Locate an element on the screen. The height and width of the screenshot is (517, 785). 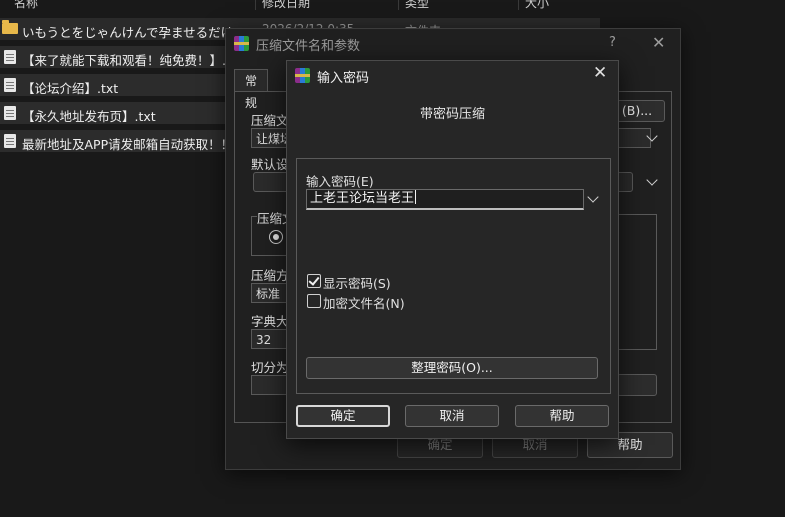
method-label: 压缩方 is located at coordinates (270, 275).